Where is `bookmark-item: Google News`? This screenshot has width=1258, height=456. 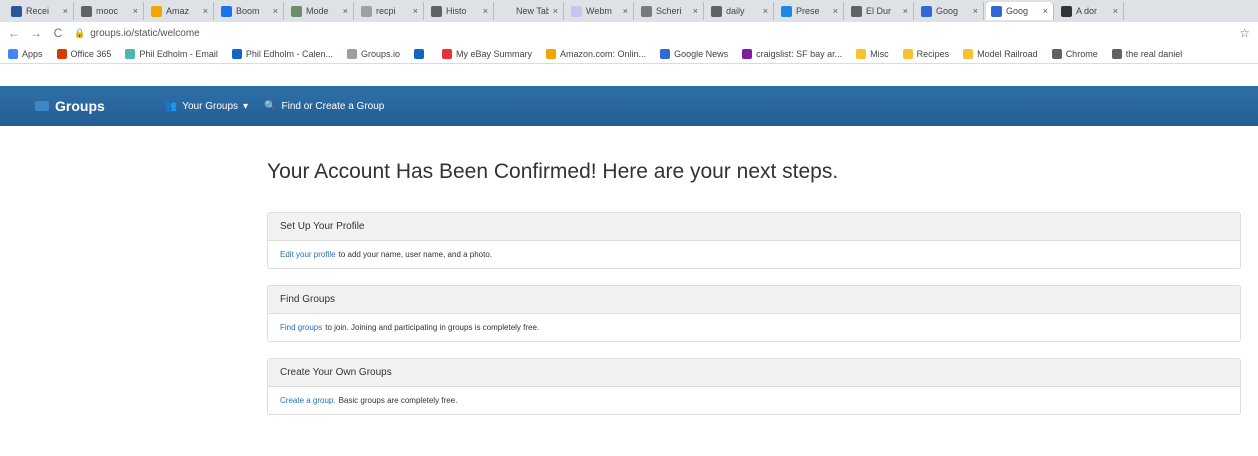 bookmark-item: Google News is located at coordinates (694, 53).